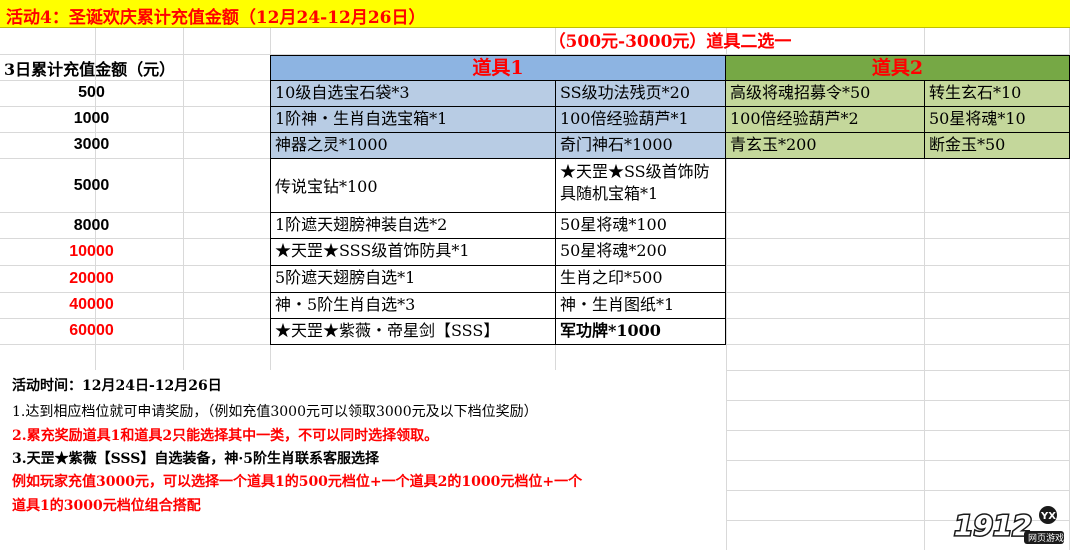 The image size is (1070, 550). What do you see at coordinates (117, 386) in the screenshot?
I see `event-time: 活动时间：12月24日-12月26日` at bounding box center [117, 386].